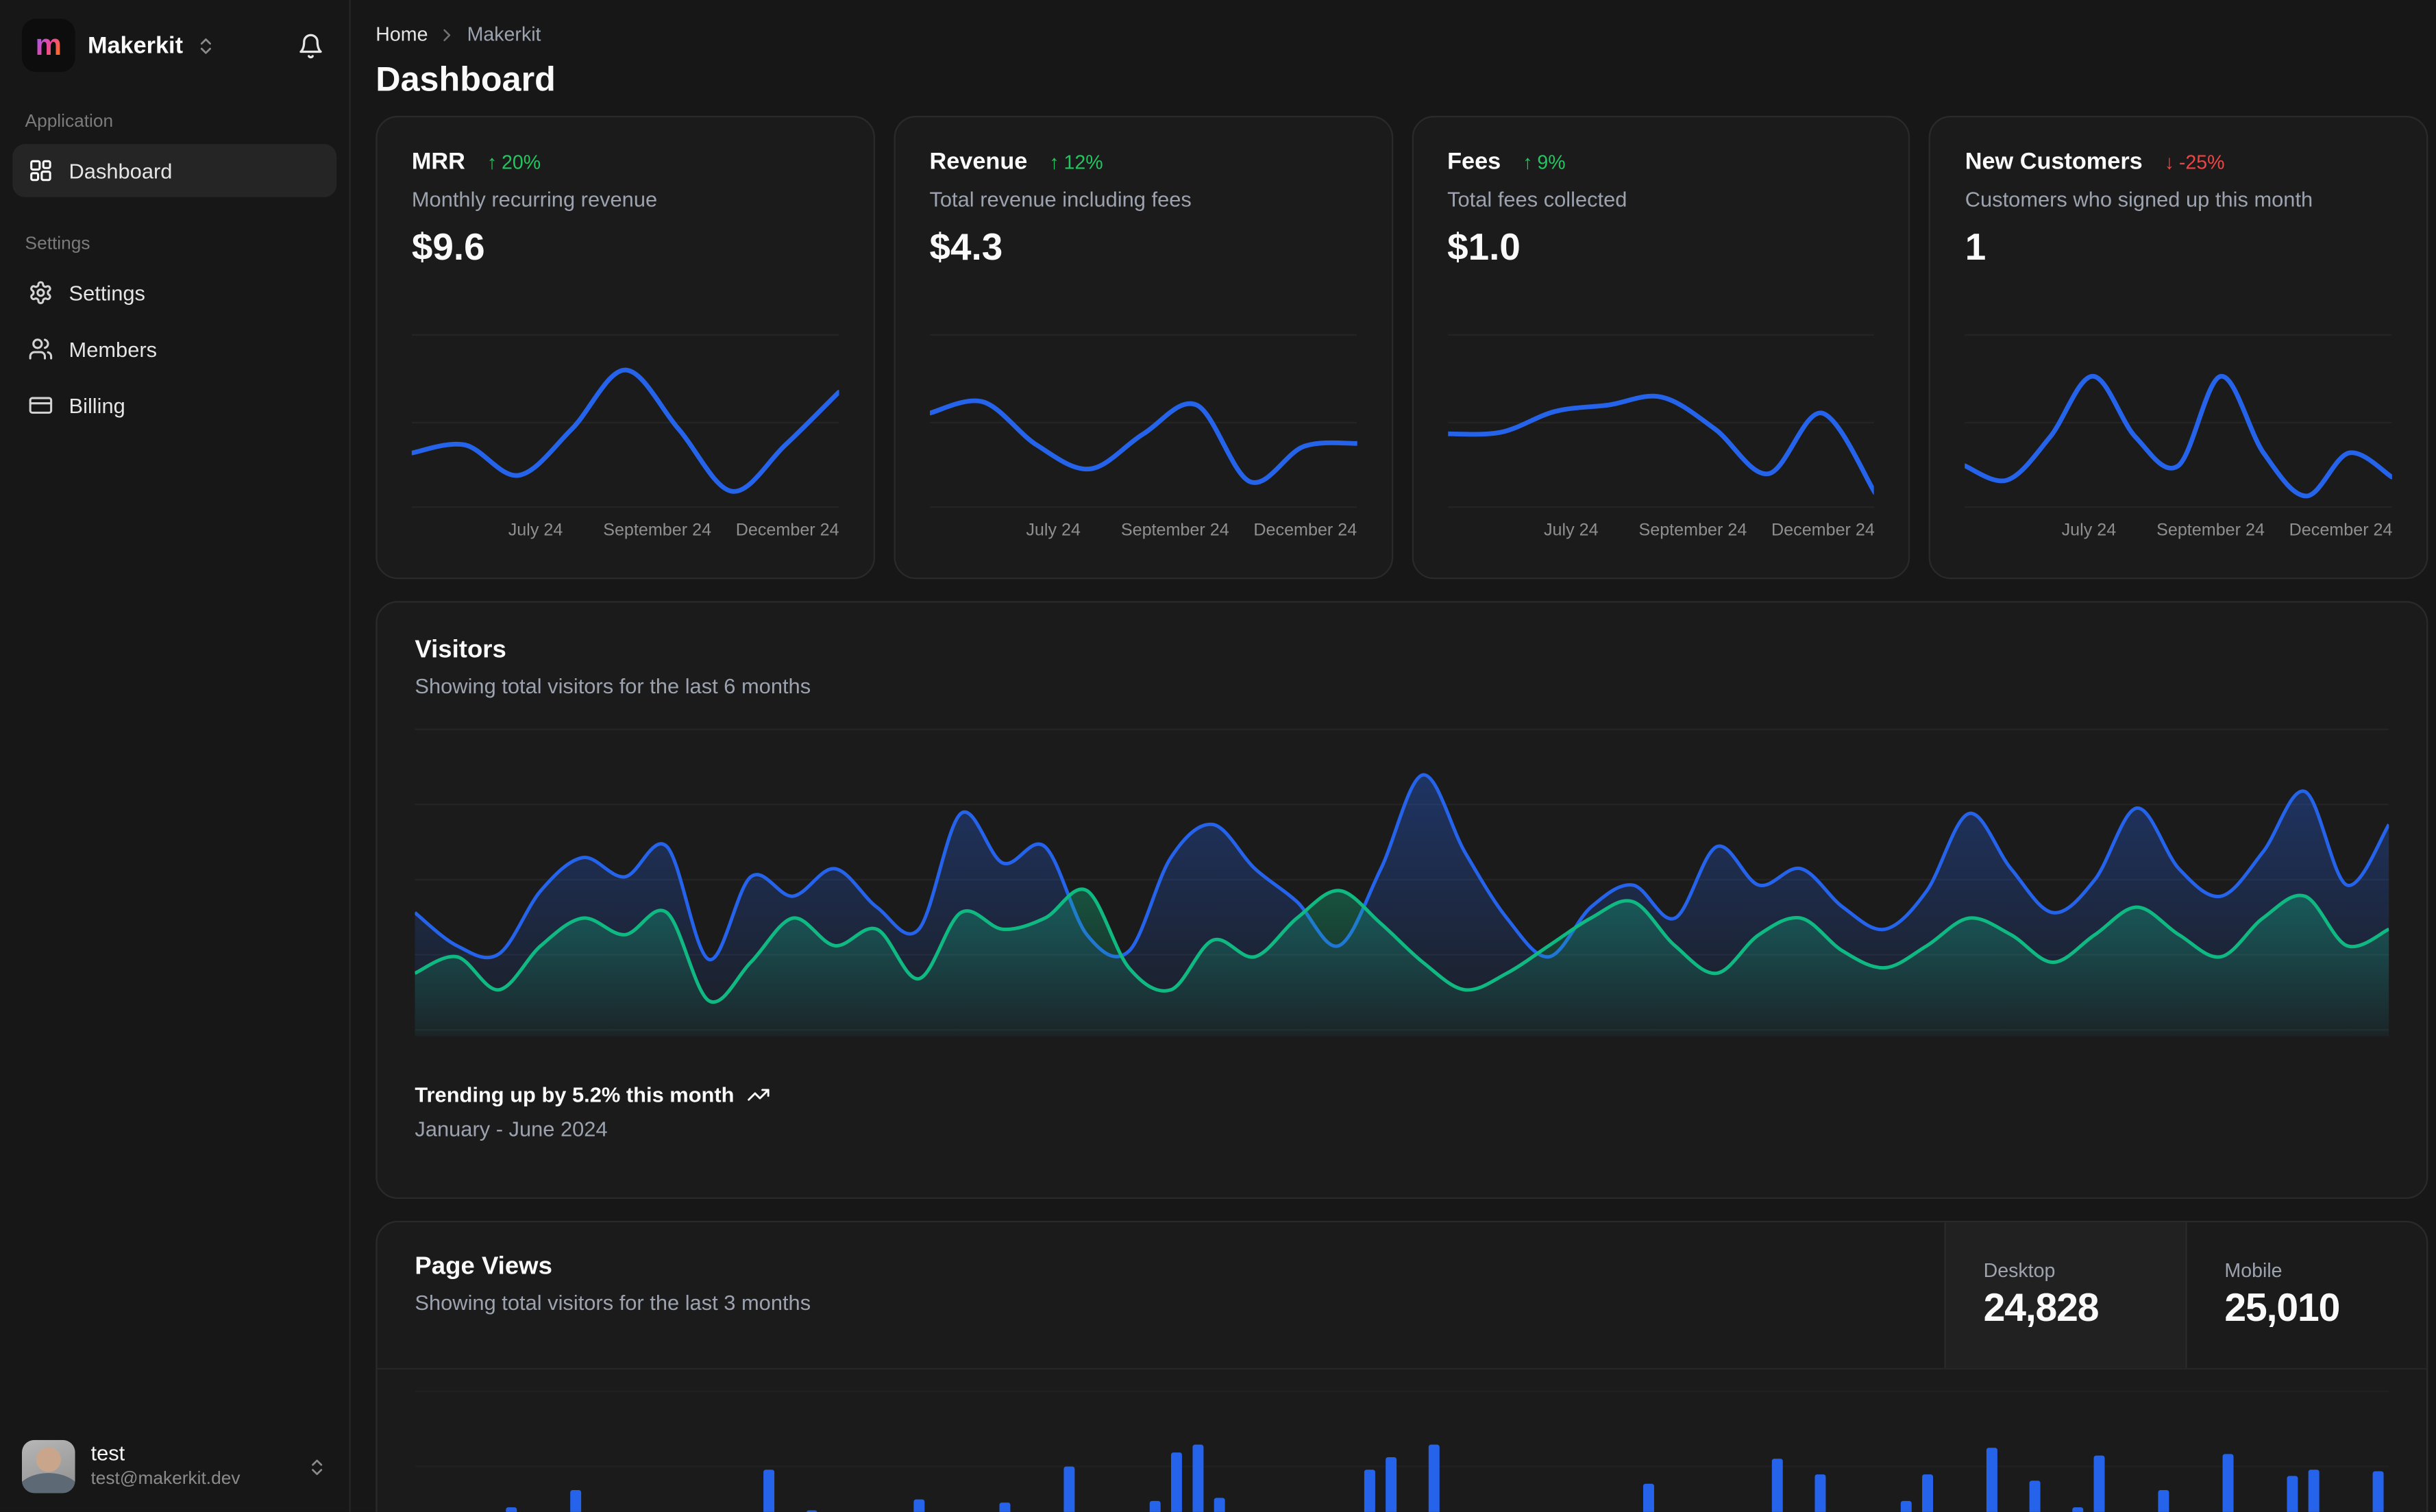  I want to click on chevron-right-icon, so click(447, 34).